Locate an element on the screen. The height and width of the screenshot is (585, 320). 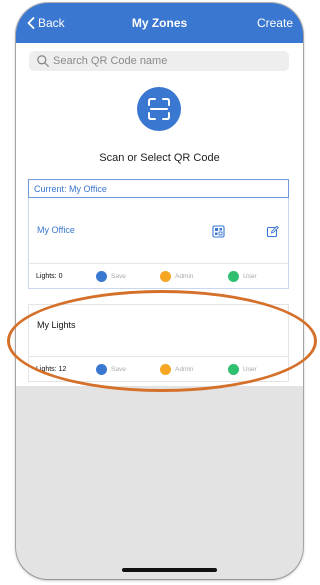
zone-card-footer: Lights: 0 Save Admin User is located at coordinates (158, 275).